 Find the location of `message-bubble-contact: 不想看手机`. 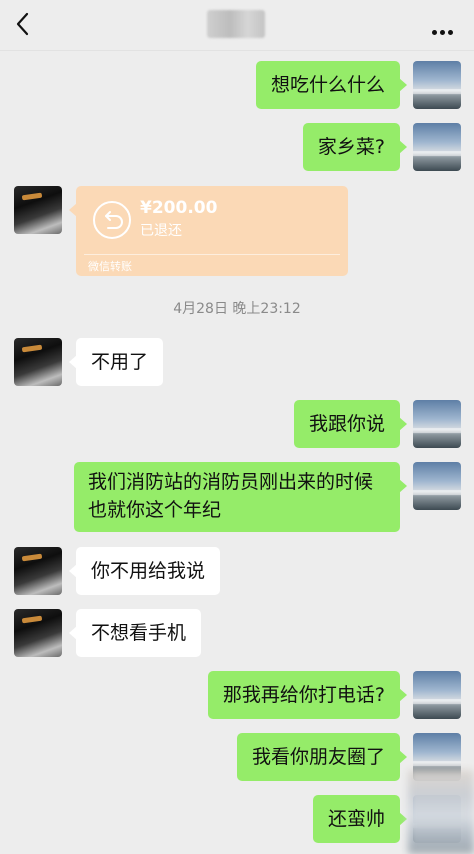

message-bubble-contact: 不想看手机 is located at coordinates (135, 633).